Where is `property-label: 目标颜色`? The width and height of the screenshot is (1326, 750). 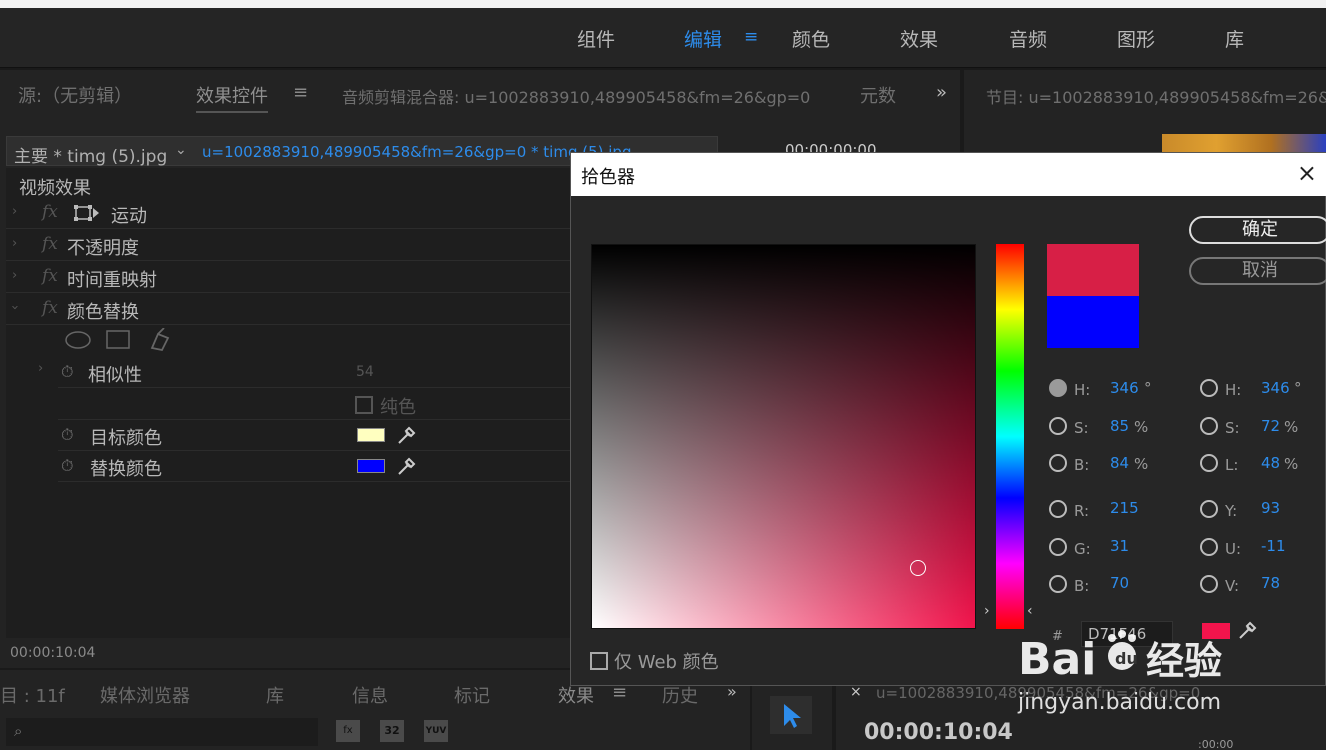
property-label: 目标颜色 is located at coordinates (126, 438).